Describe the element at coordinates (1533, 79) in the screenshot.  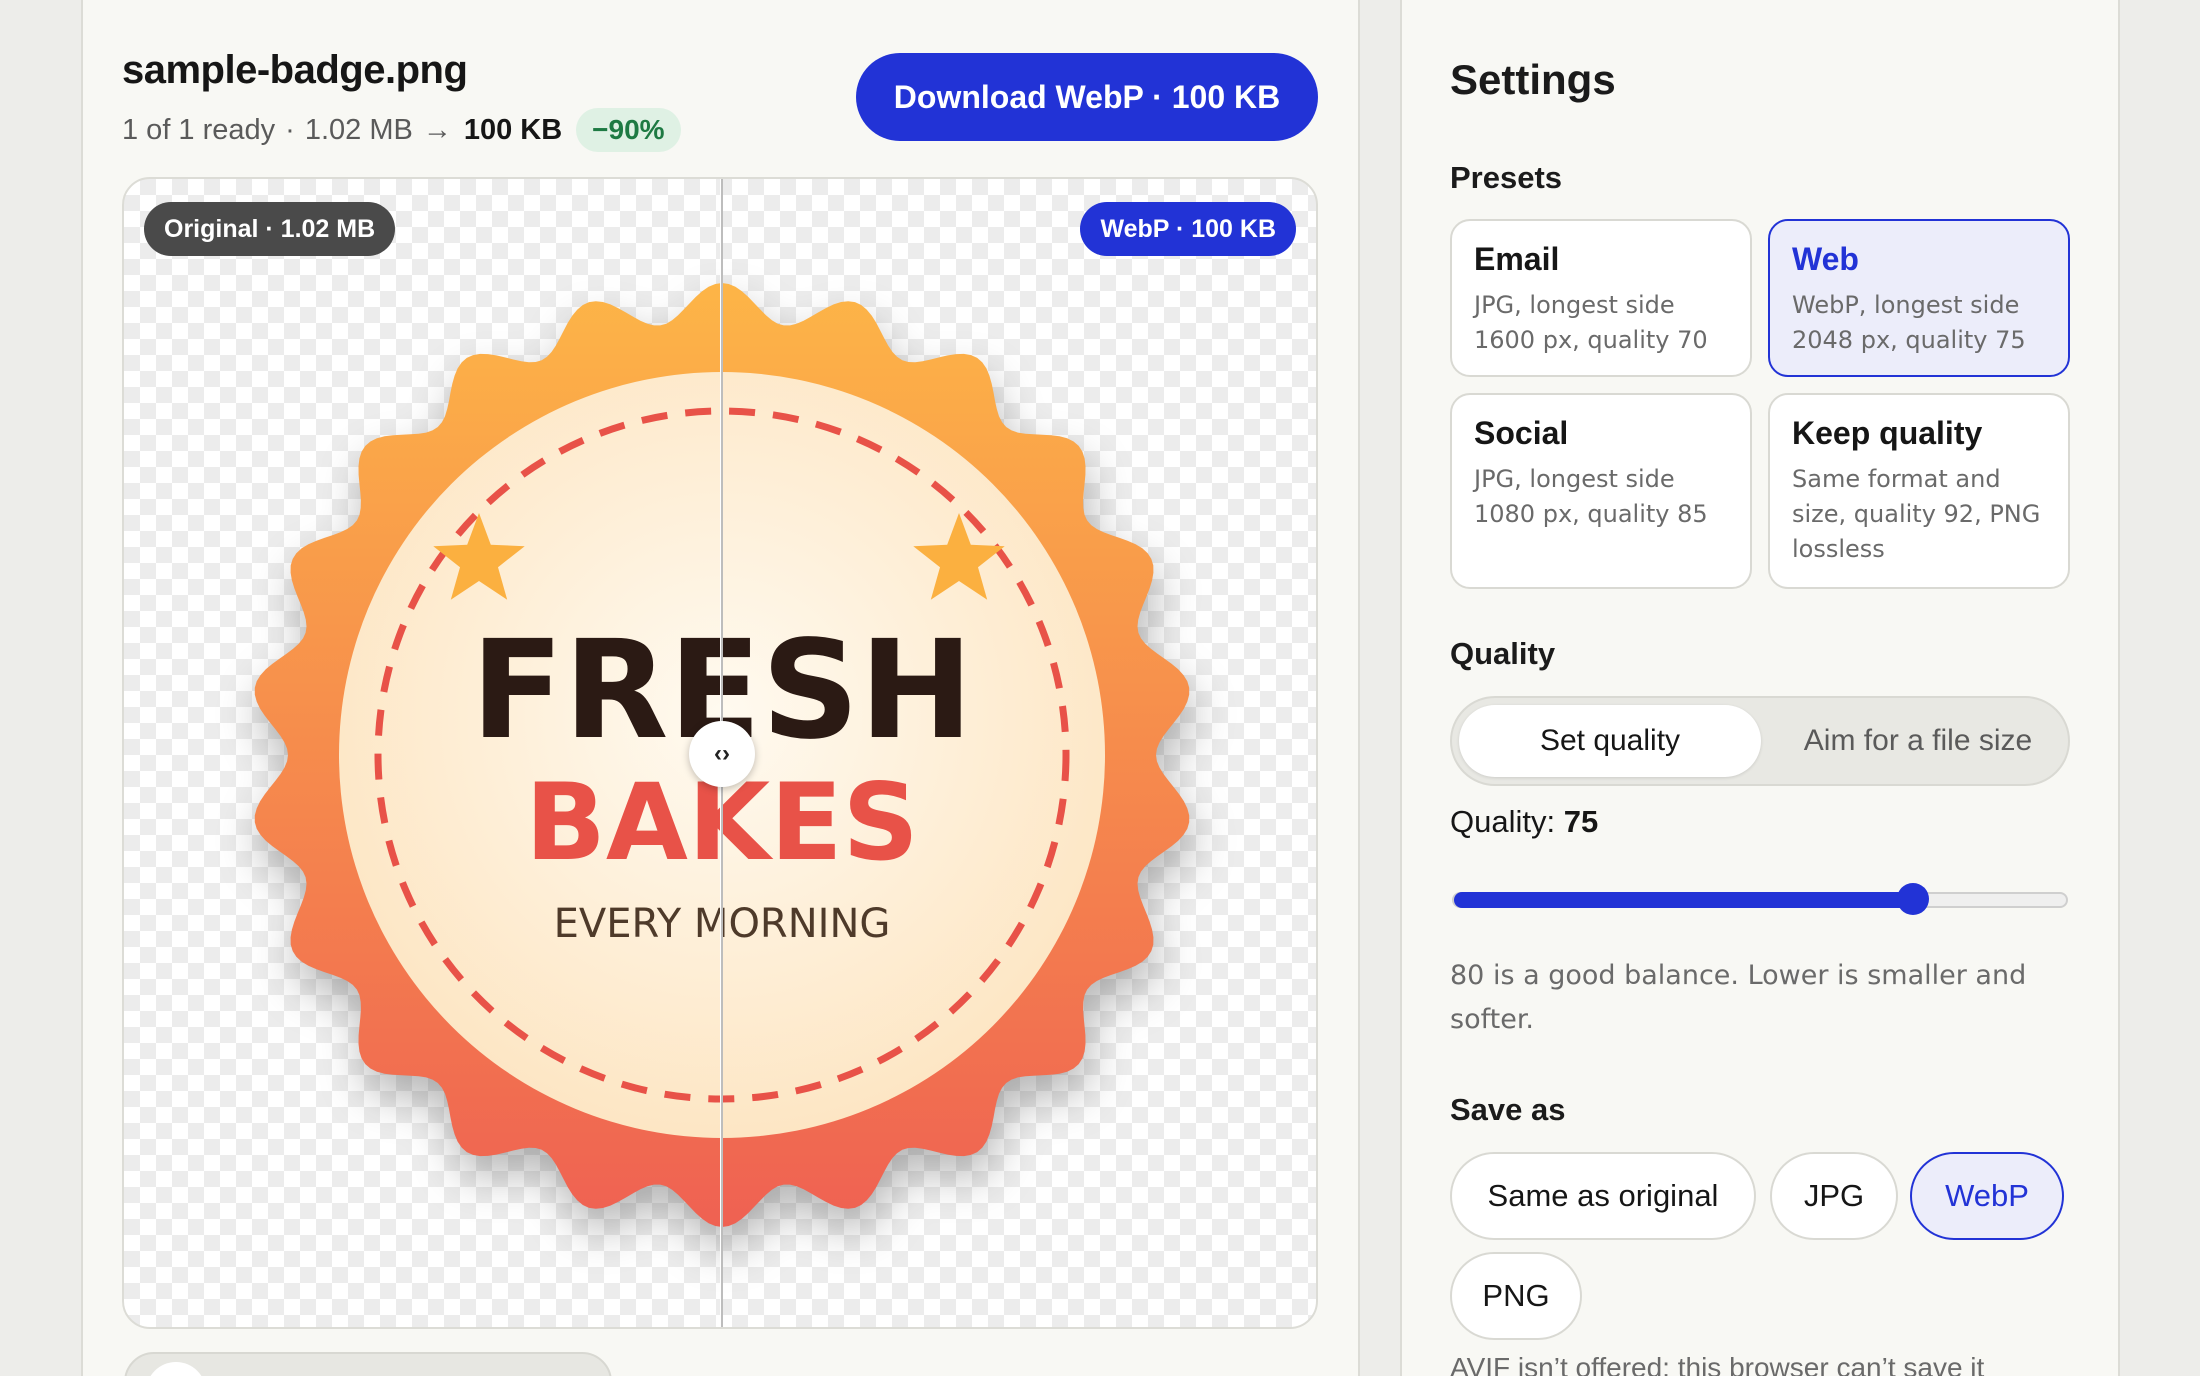
I see `settings-title: Settings` at that location.